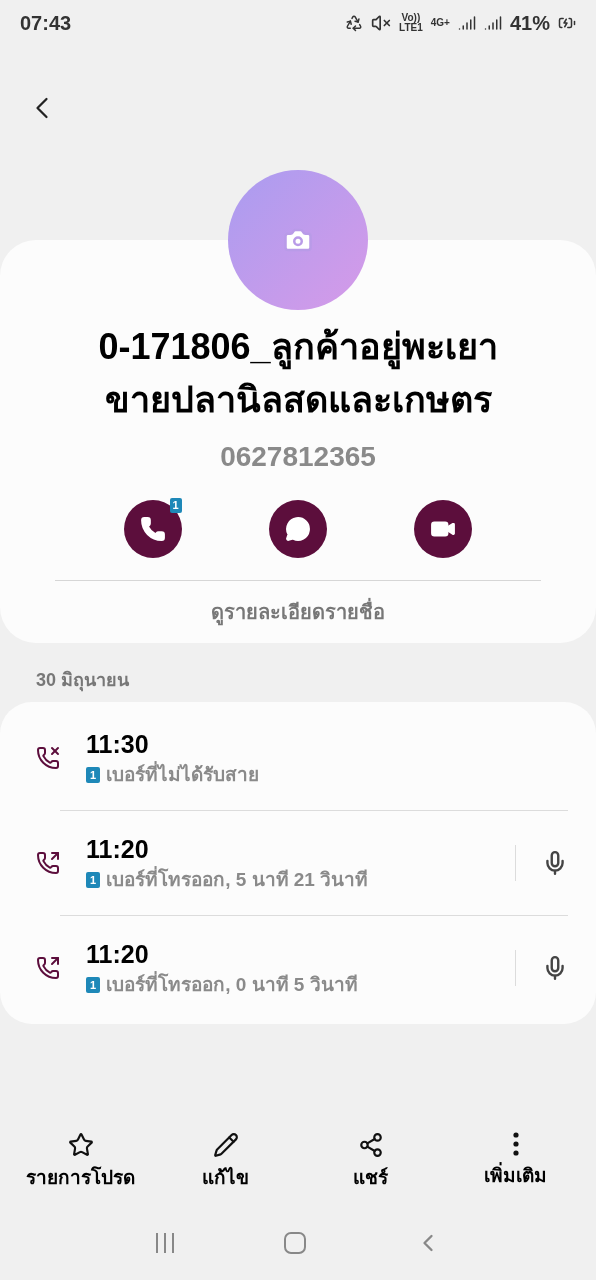 Image resolution: width=596 pixels, height=1280 pixels. I want to click on missed-call-icon, so click(48, 758).